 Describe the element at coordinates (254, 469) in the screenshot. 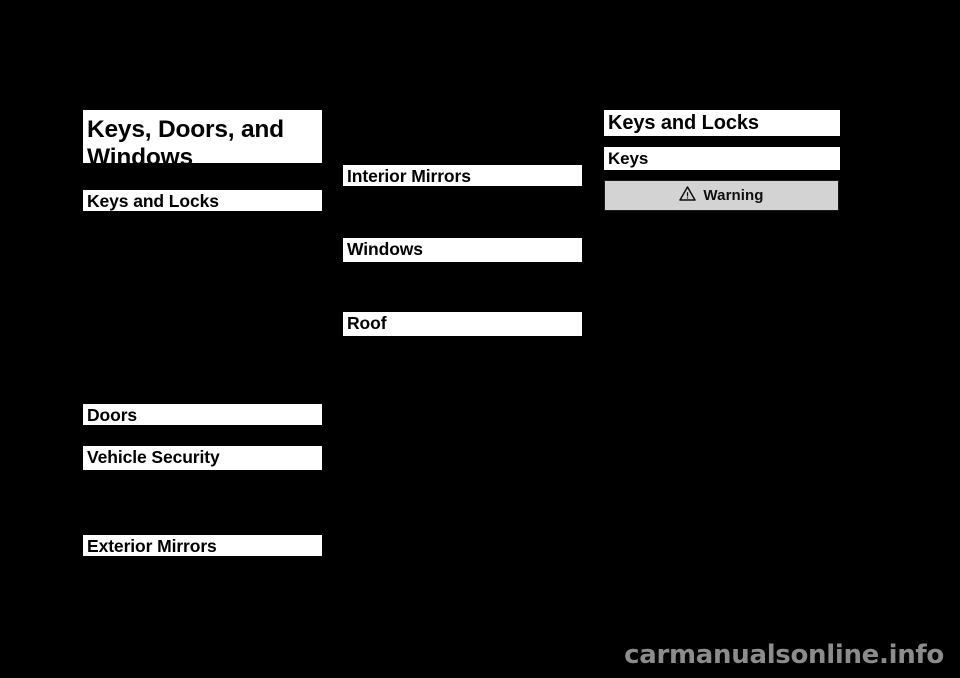

I see `toc-leader-dots: . . . . . . . . . . . . . . . .` at that location.